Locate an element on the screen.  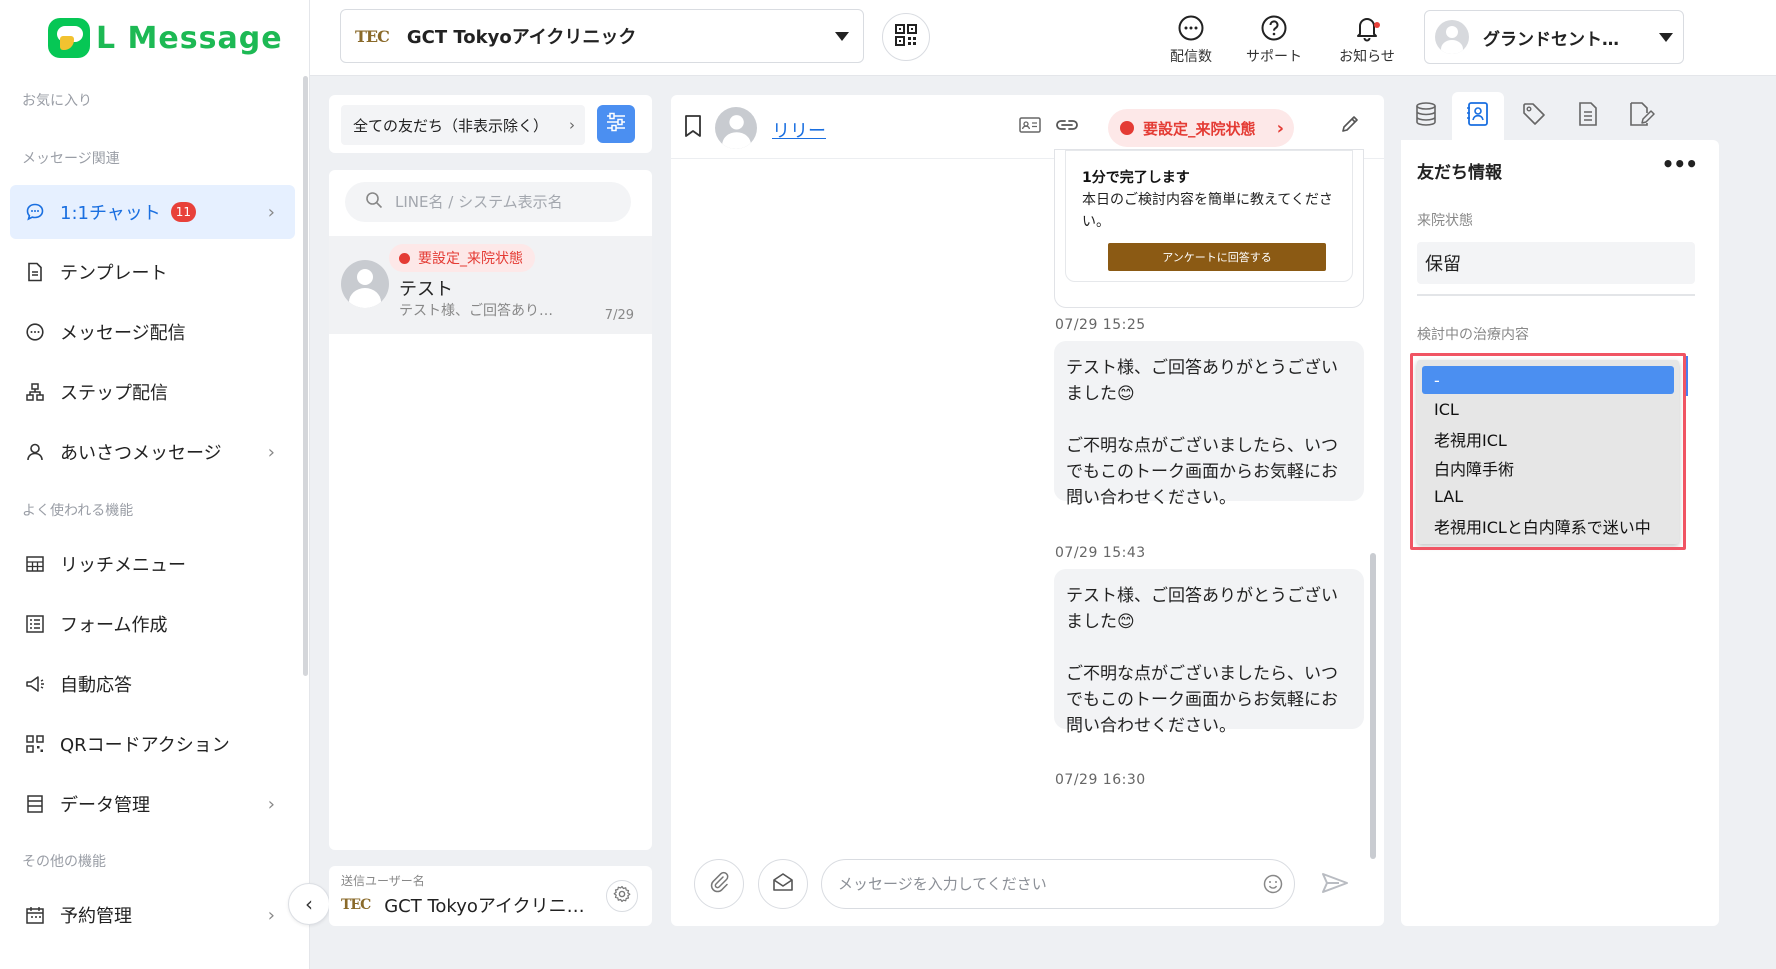
message-composer is located at coordinates (1027, 892).